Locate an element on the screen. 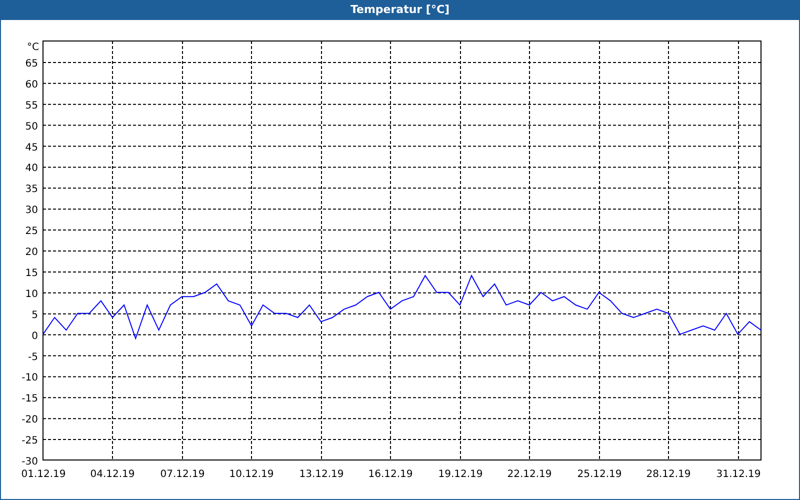  x-tick-label: 31.12.19 is located at coordinates (738, 474).